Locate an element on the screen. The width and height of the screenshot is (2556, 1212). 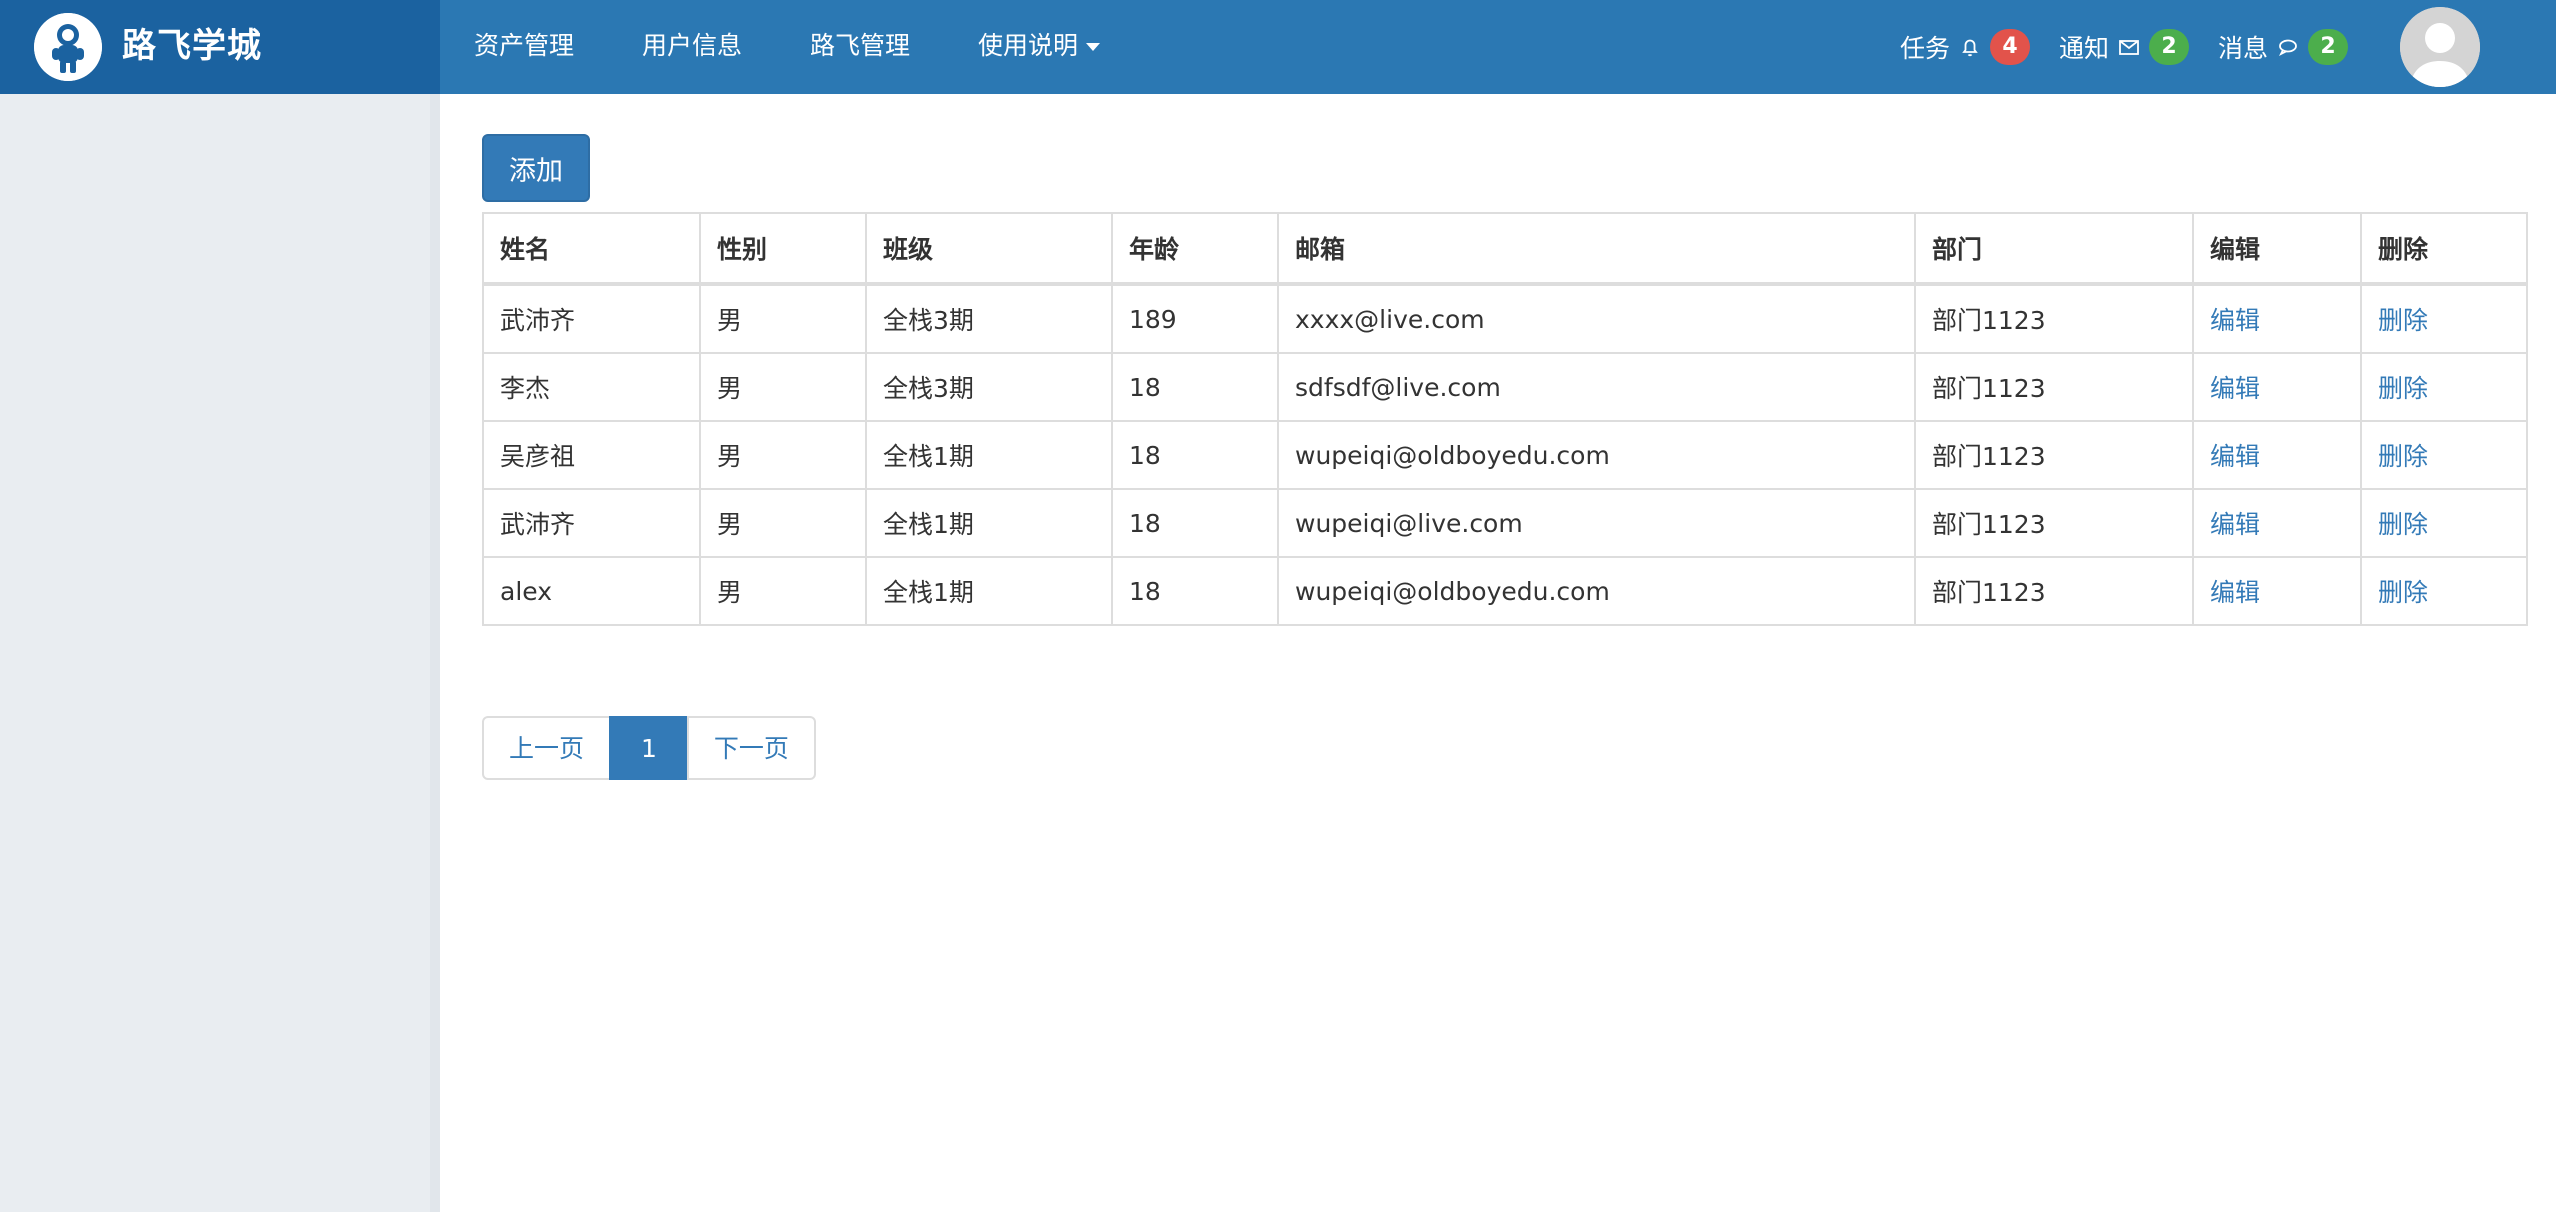
menu-item-label: 路飞管理 is located at coordinates (860, 45).